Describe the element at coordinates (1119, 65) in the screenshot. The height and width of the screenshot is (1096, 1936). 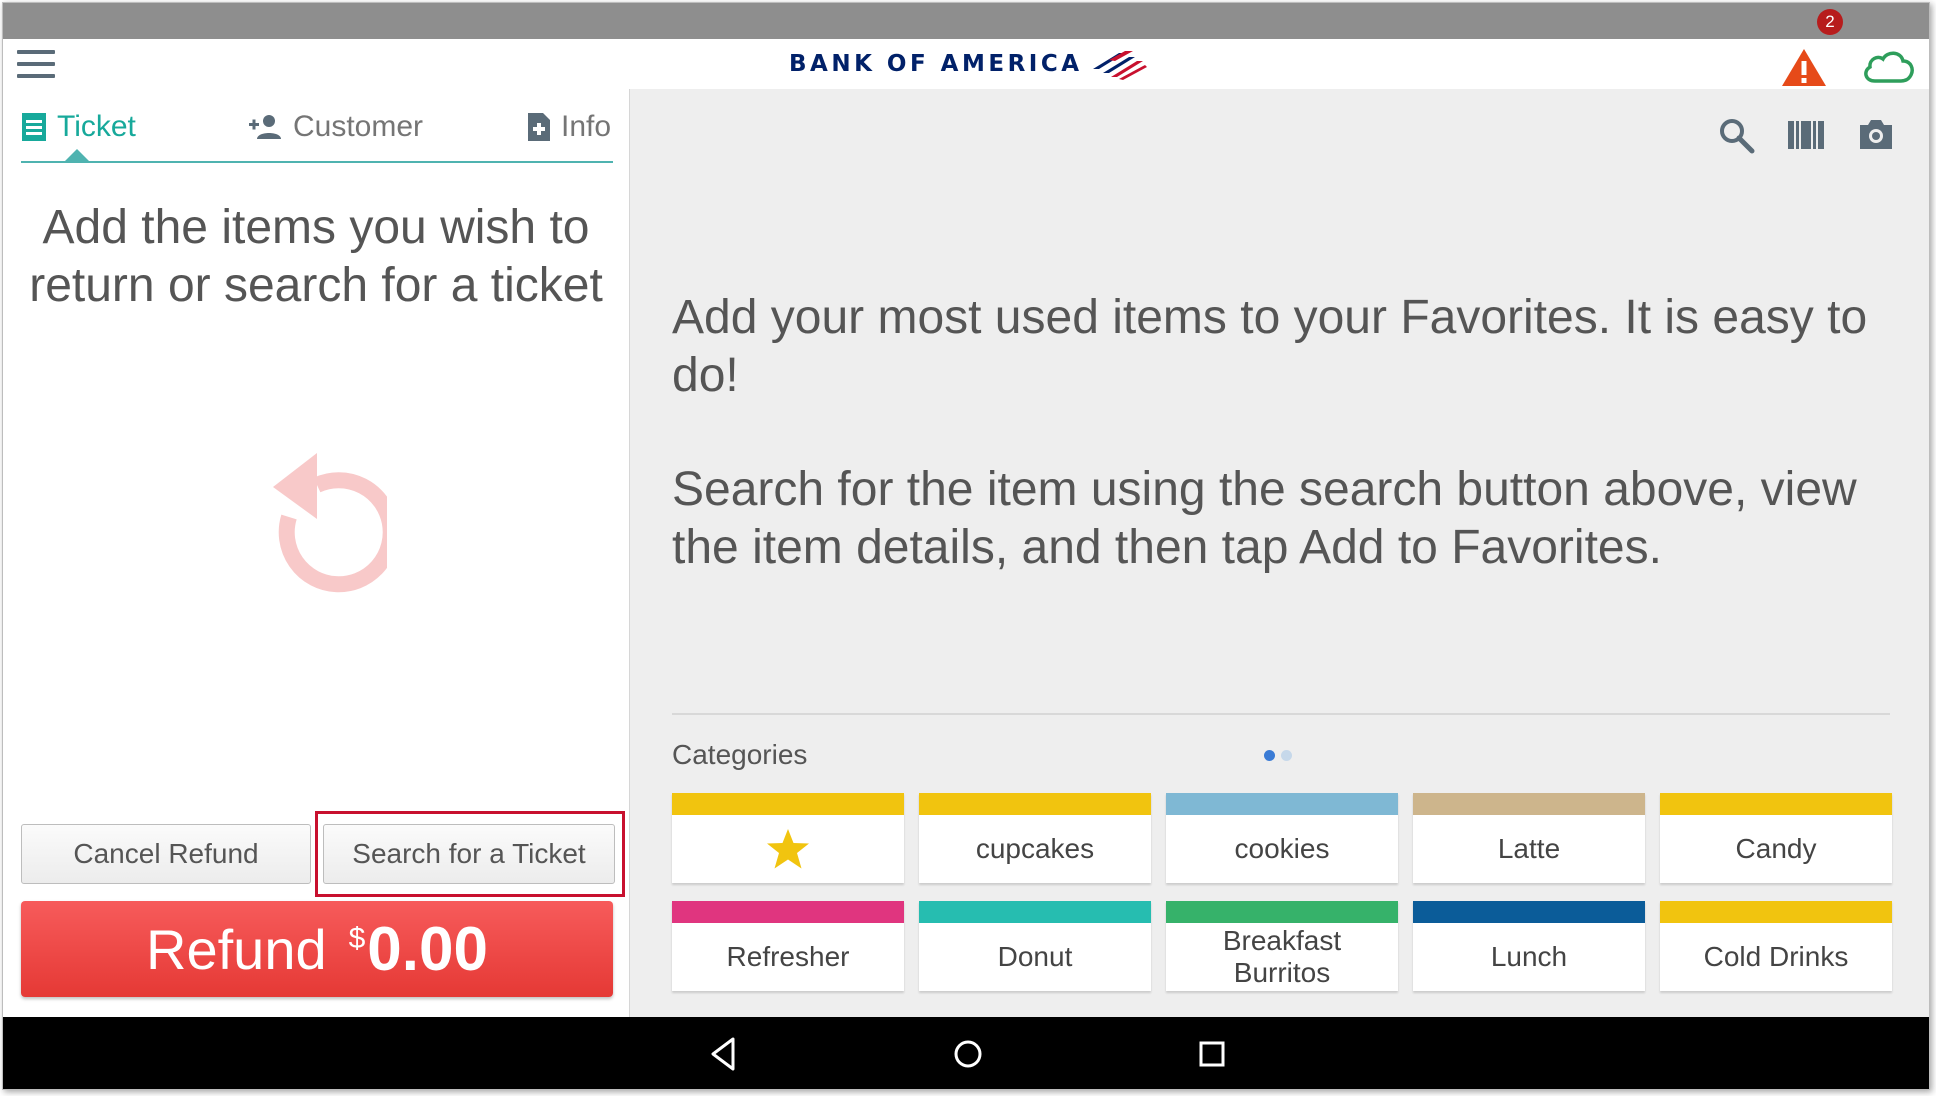
I see `flag-logo-icon` at that location.